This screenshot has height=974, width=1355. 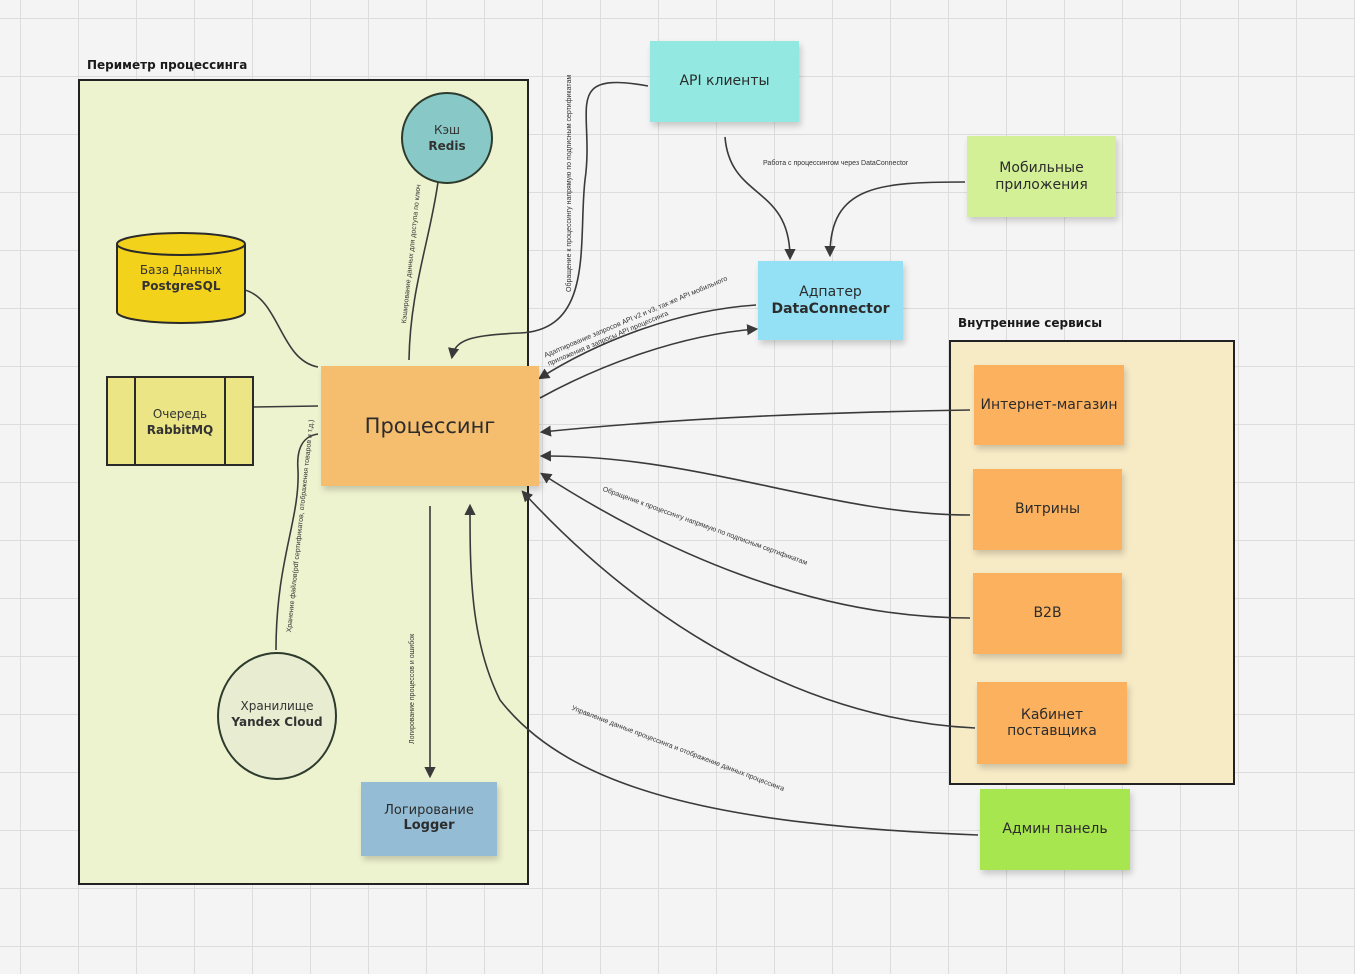 I want to click on showcases-node: Витрины, so click(x=1047, y=509).